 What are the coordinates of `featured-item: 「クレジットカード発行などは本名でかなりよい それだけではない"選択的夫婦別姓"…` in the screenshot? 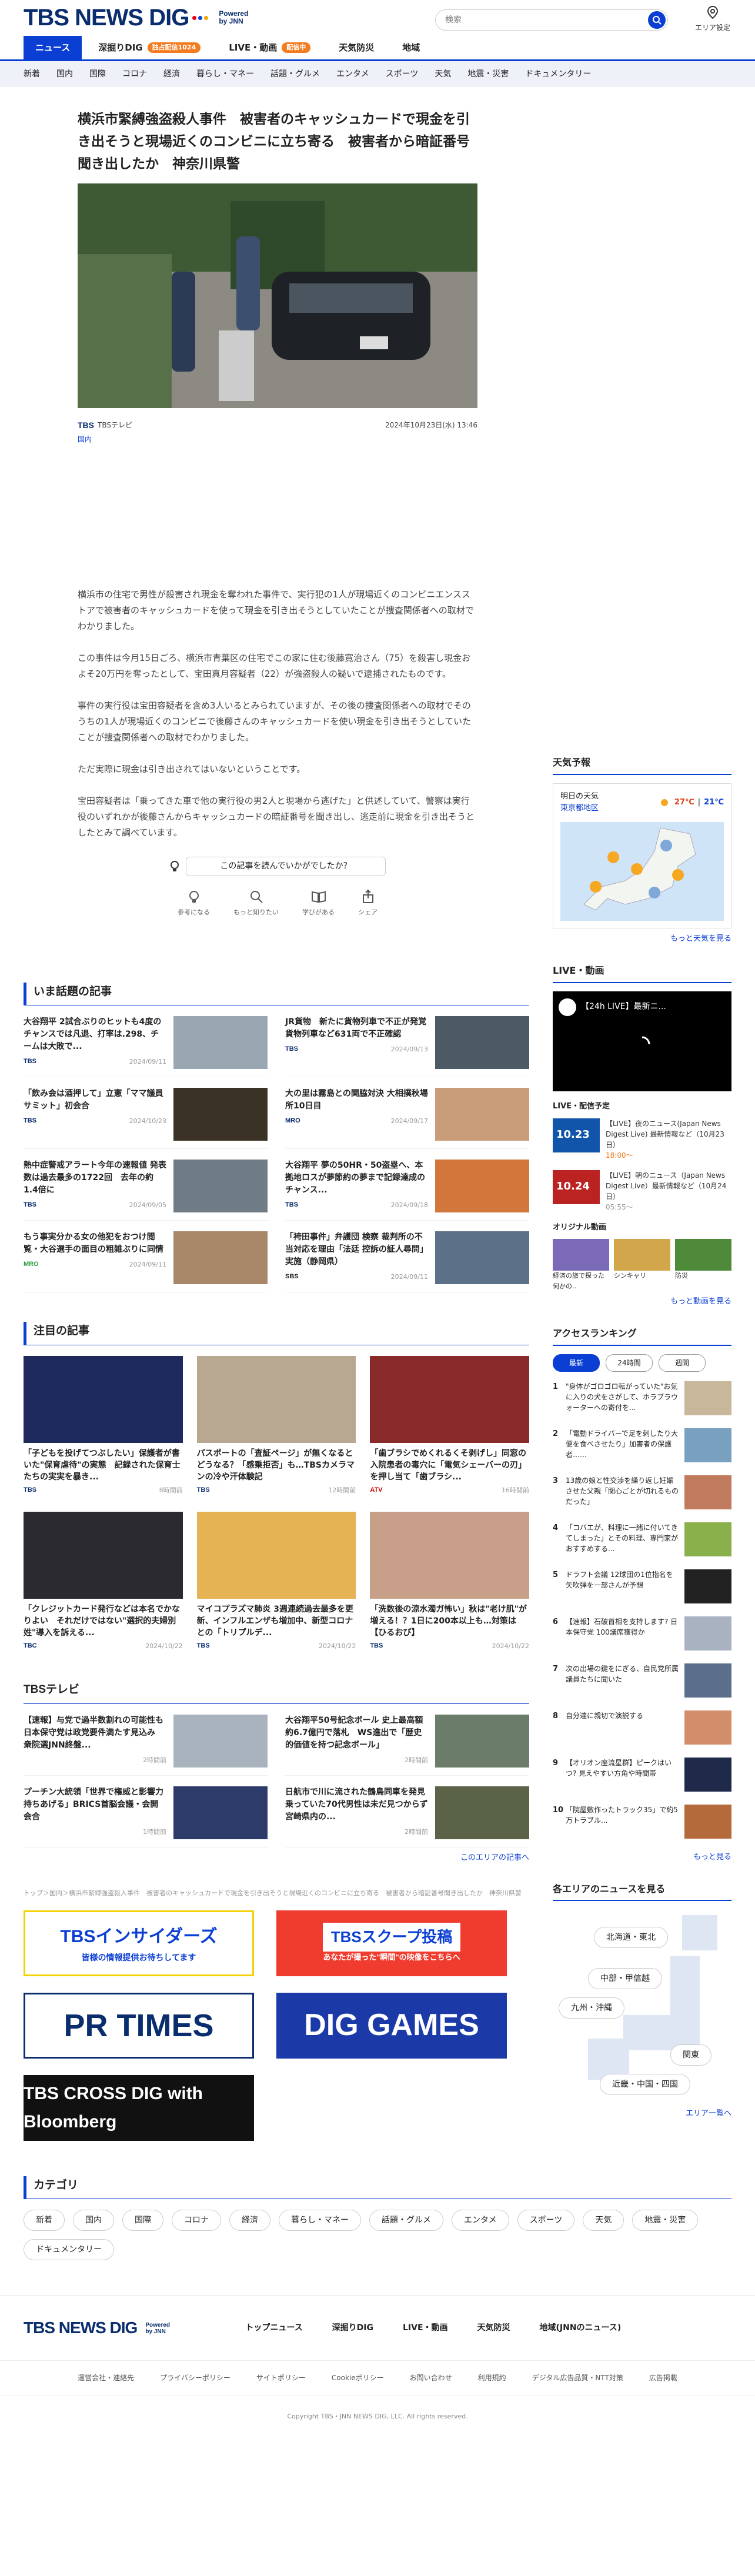 It's located at (103, 1582).